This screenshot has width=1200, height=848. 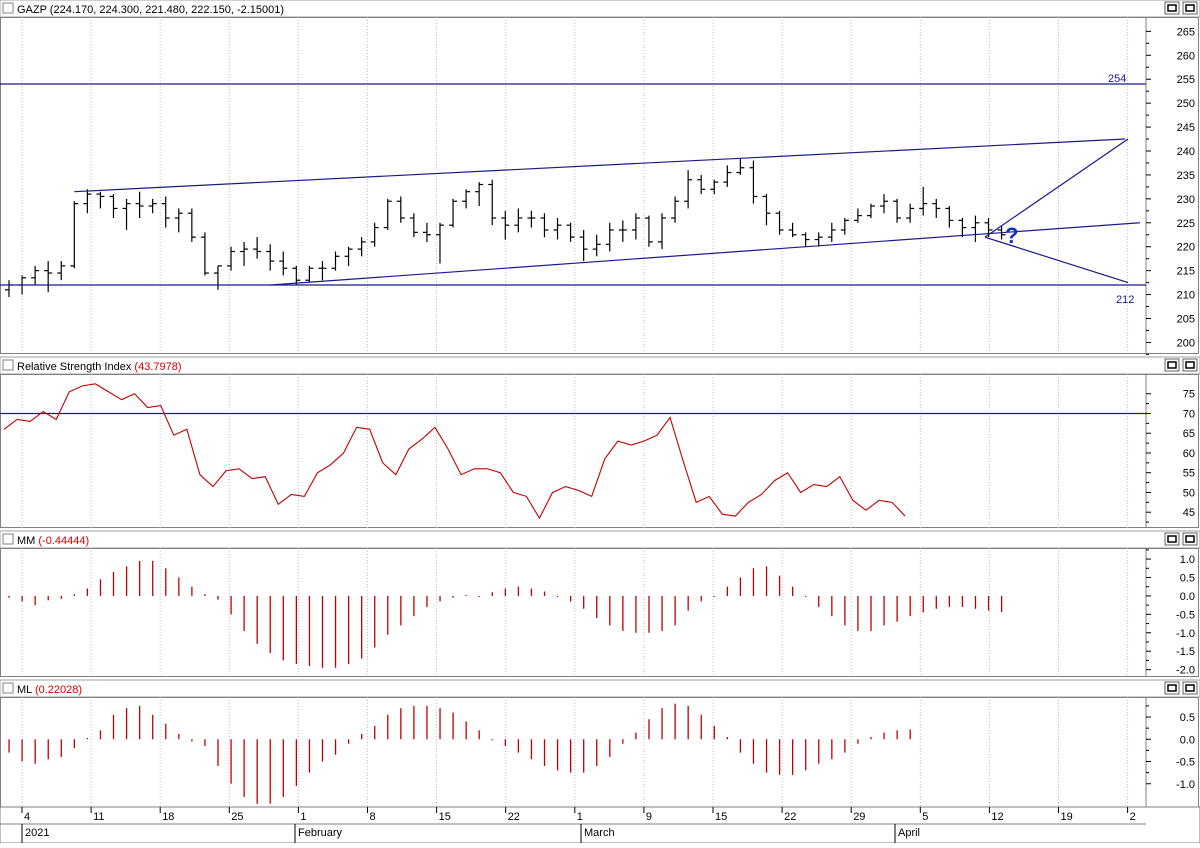 I want to click on svg-text:Relative Strength Index (43.79: Relative Strength Index (43.7978), so click(x=99, y=367).